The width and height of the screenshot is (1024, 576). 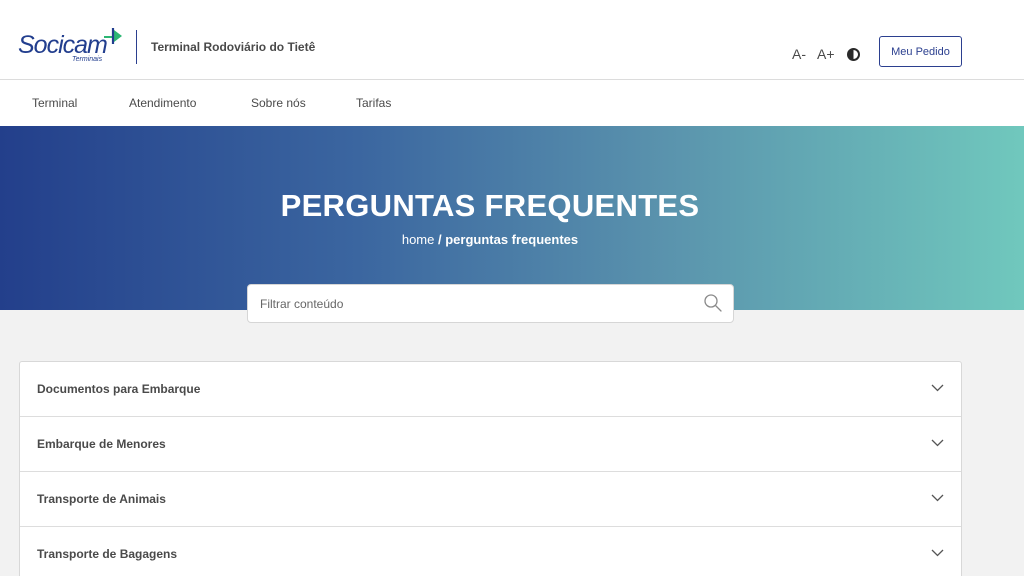 I want to click on logo-wordmark: Socicam, so click(x=63, y=45).